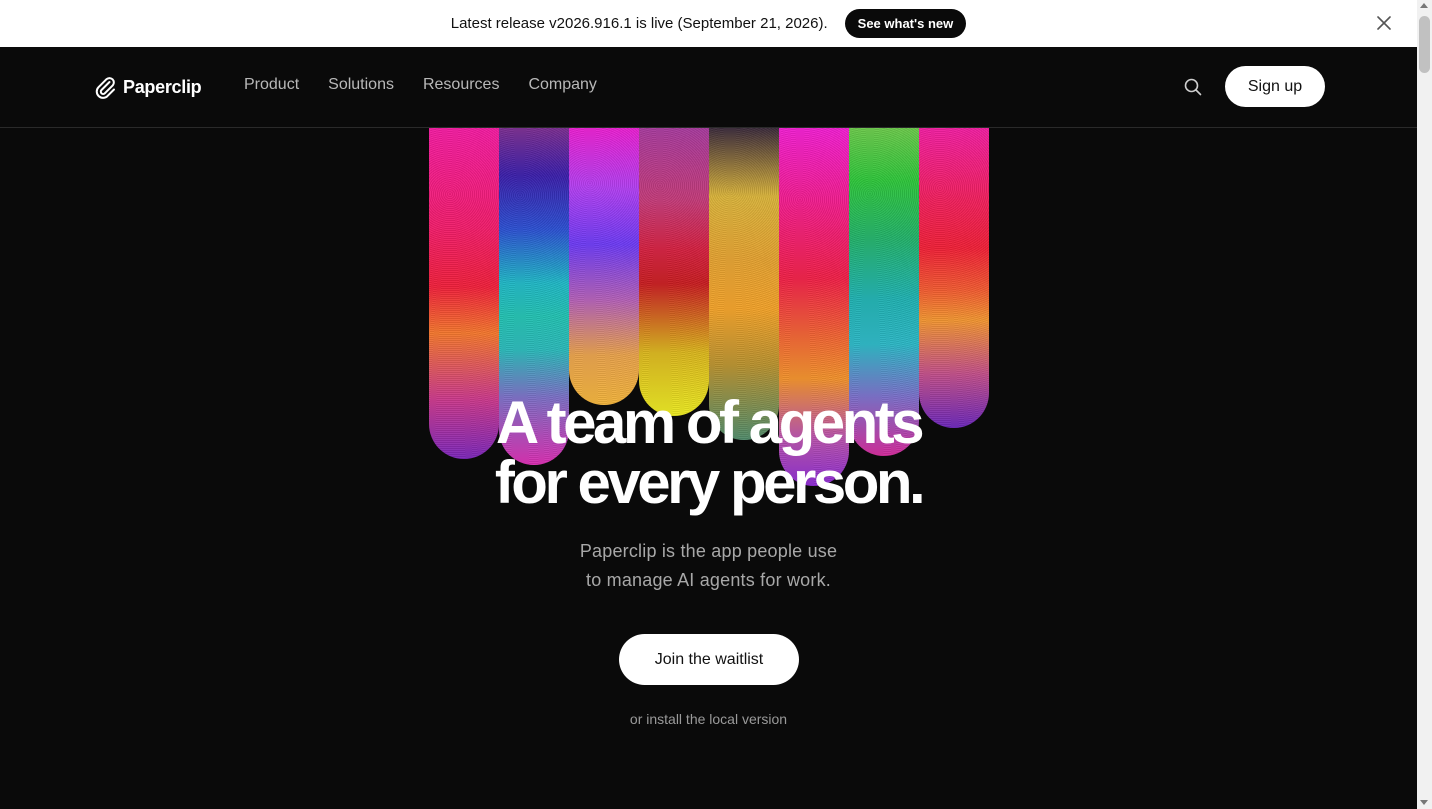  I want to click on nav-link-resources: Resources, so click(461, 85).